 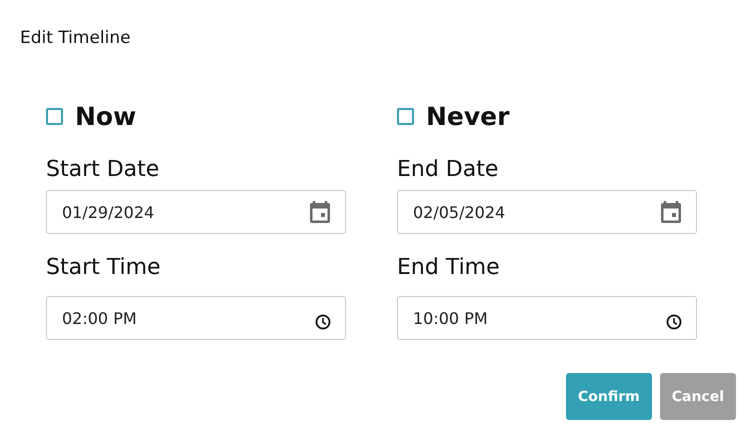 I want to click on date-field: 01/29/2024, so click(x=196, y=212).